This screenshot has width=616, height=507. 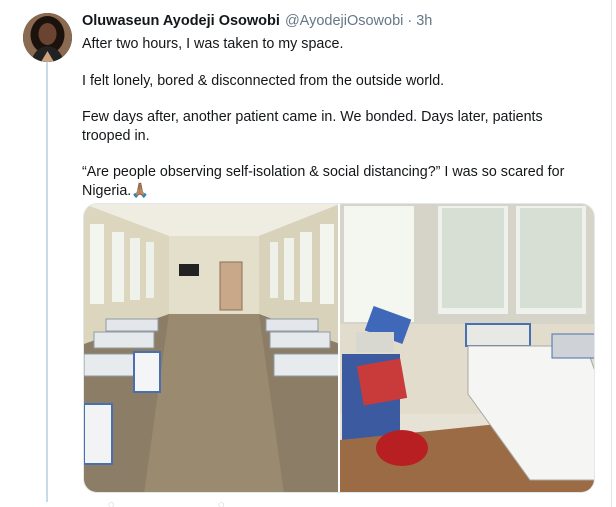 I want to click on author-handle: @AyodejiOsowobi, so click(x=344, y=21).